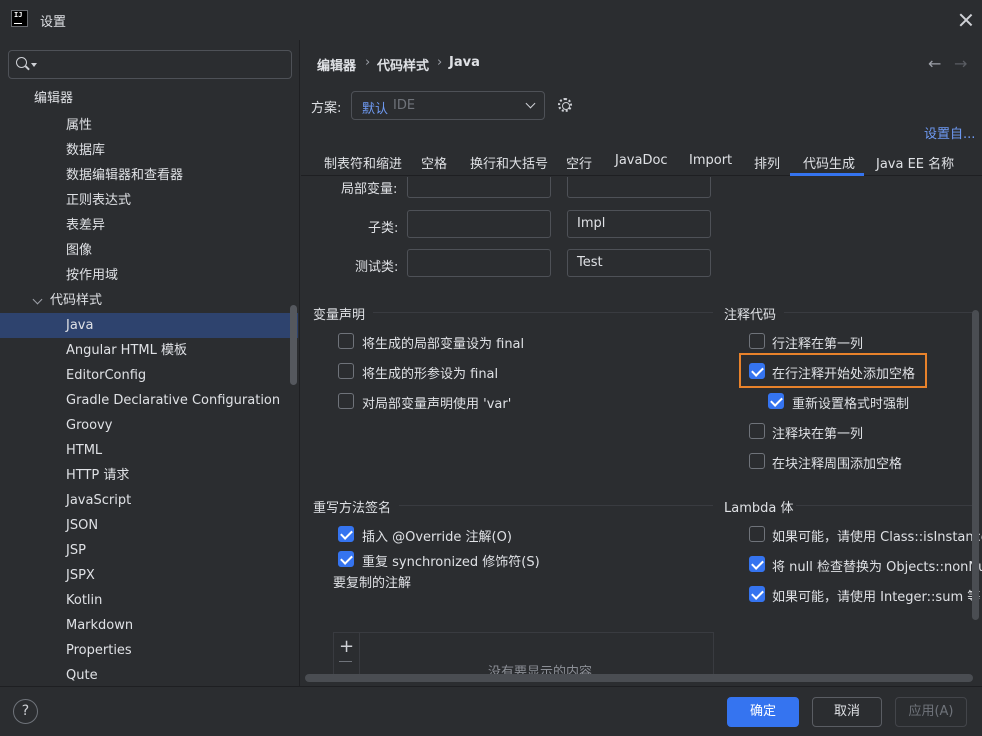 Image resolution: width=982 pixels, height=736 pixels. What do you see at coordinates (149, 200) in the screenshot?
I see `sidebar-item-regex: 正则表达式` at bounding box center [149, 200].